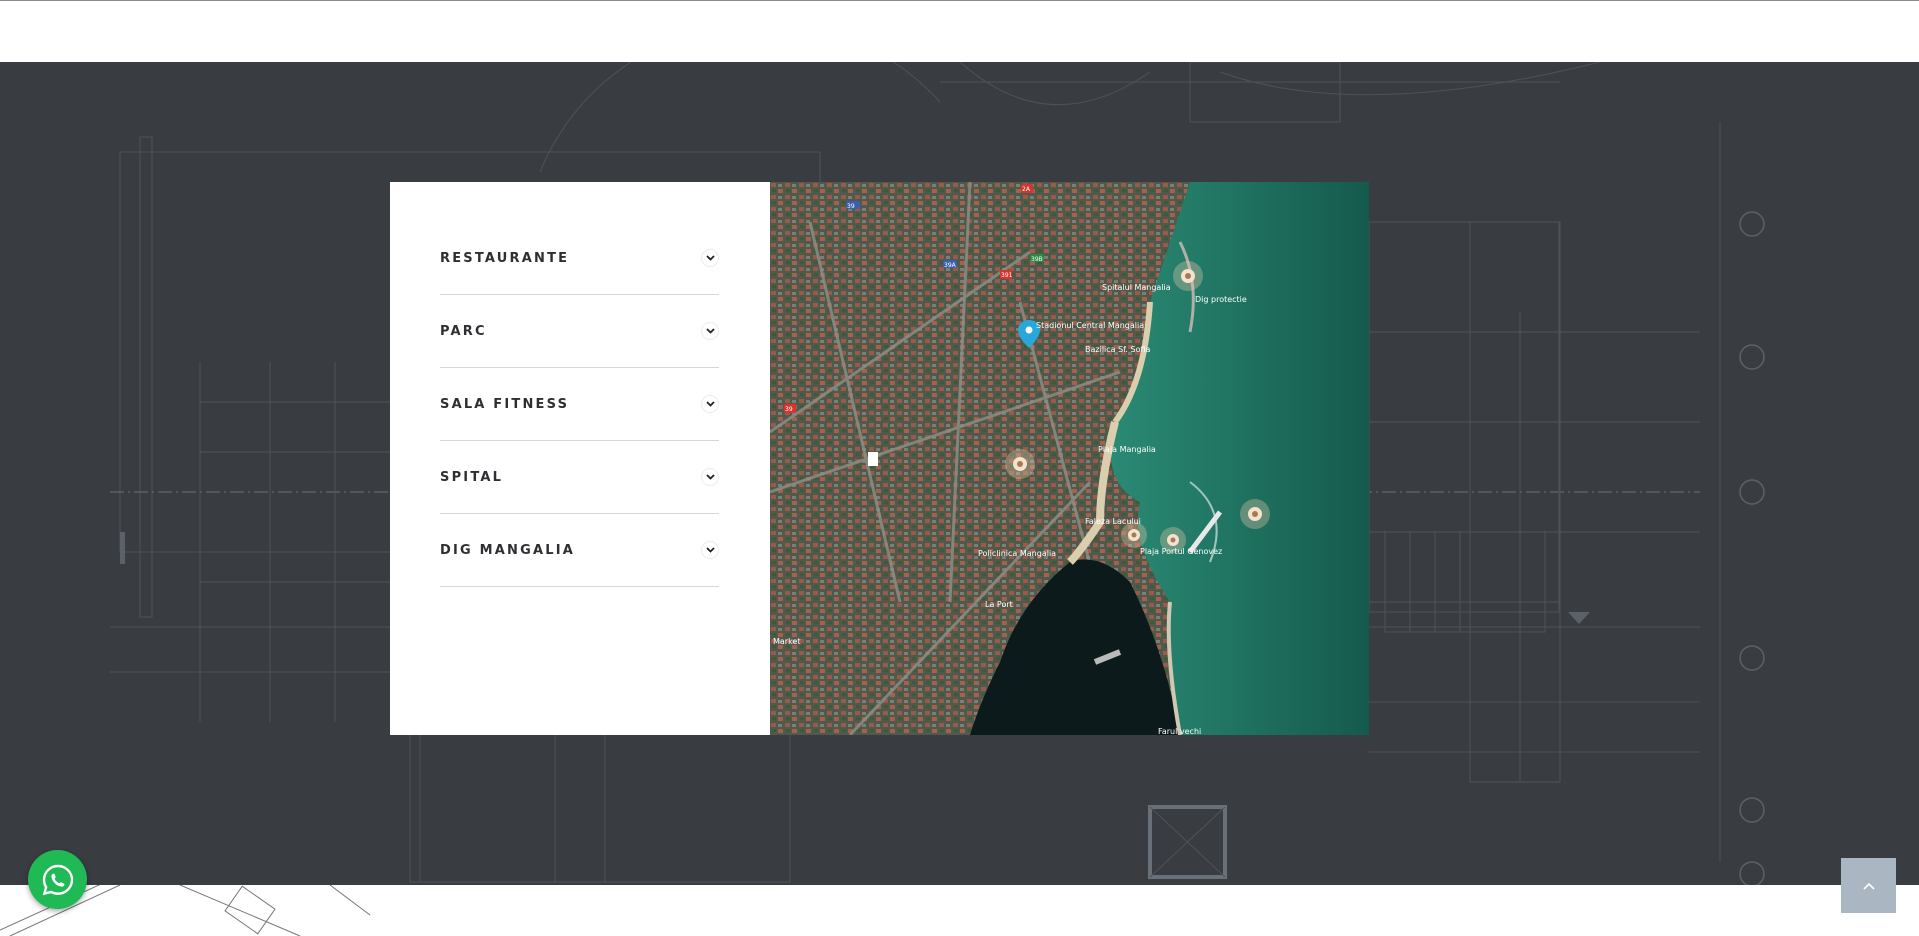 The image size is (1919, 936). Describe the element at coordinates (1127, 449) in the screenshot. I see `map-label: Plaja Mangalia` at that location.